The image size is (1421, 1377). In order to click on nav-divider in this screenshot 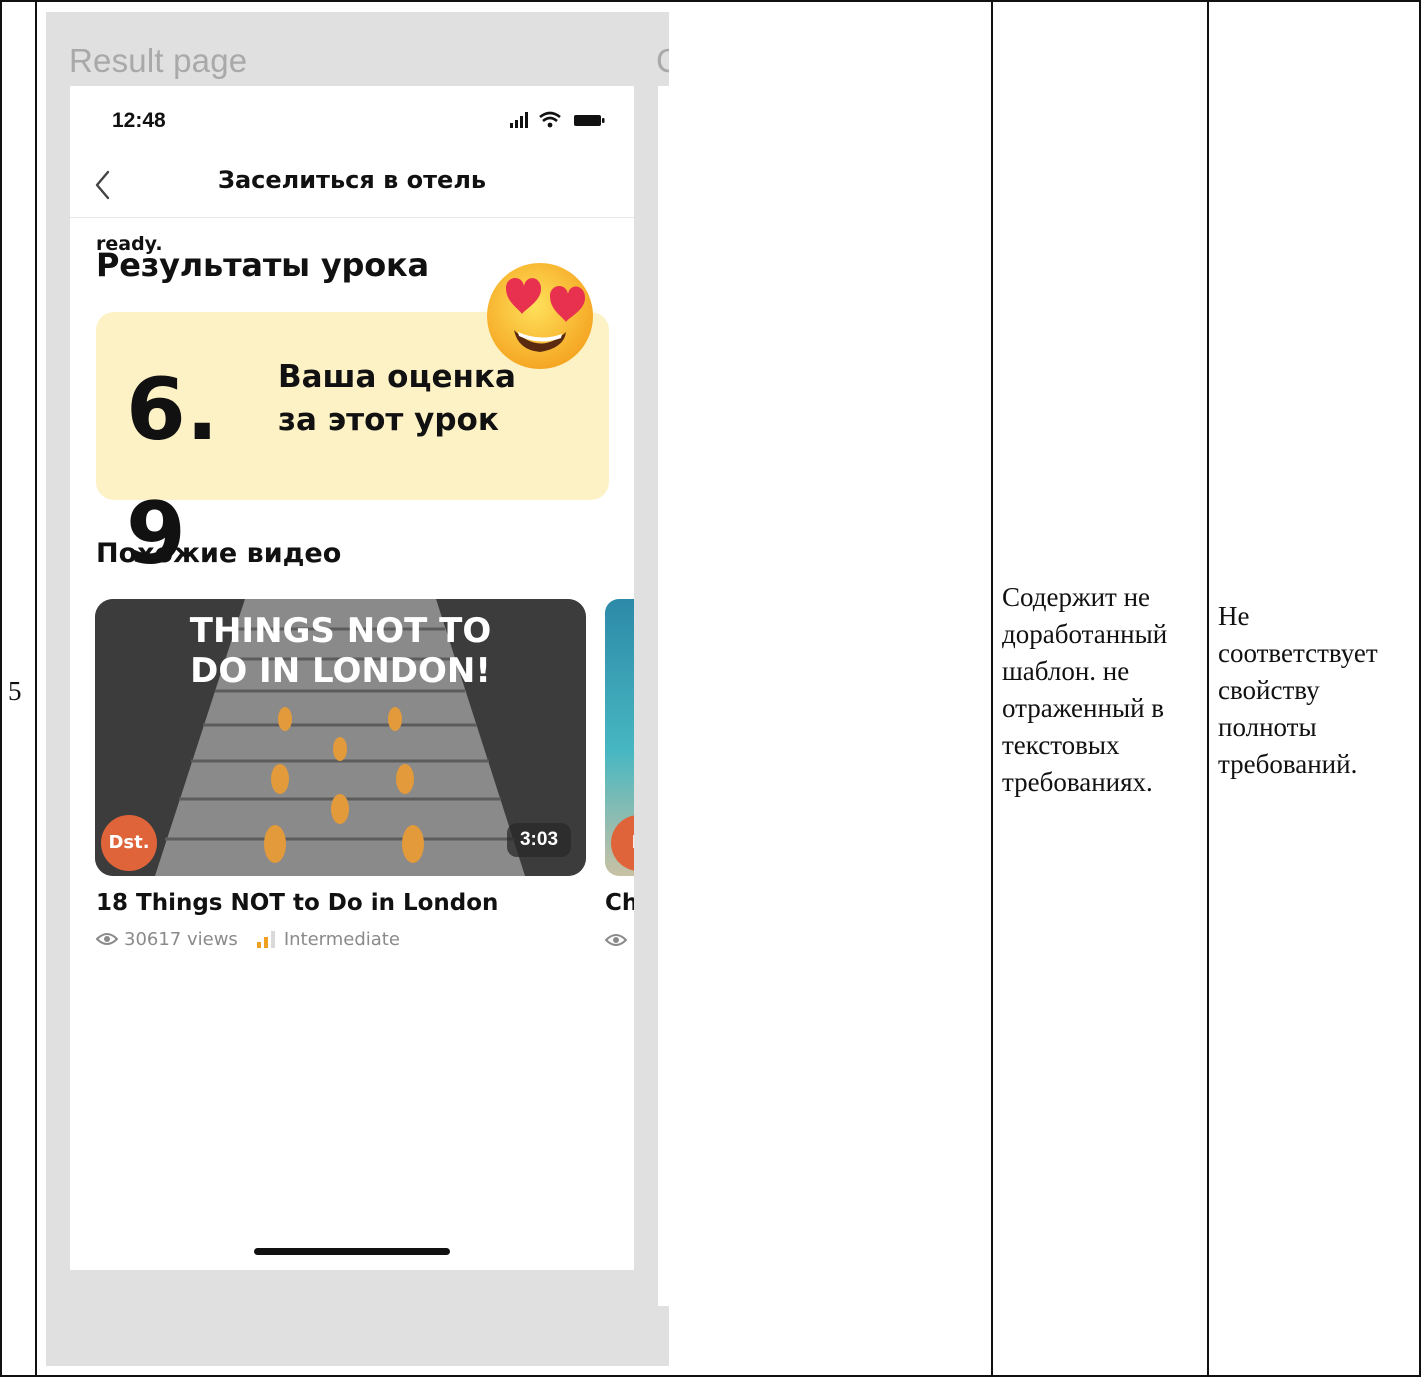, I will do `click(352, 217)`.